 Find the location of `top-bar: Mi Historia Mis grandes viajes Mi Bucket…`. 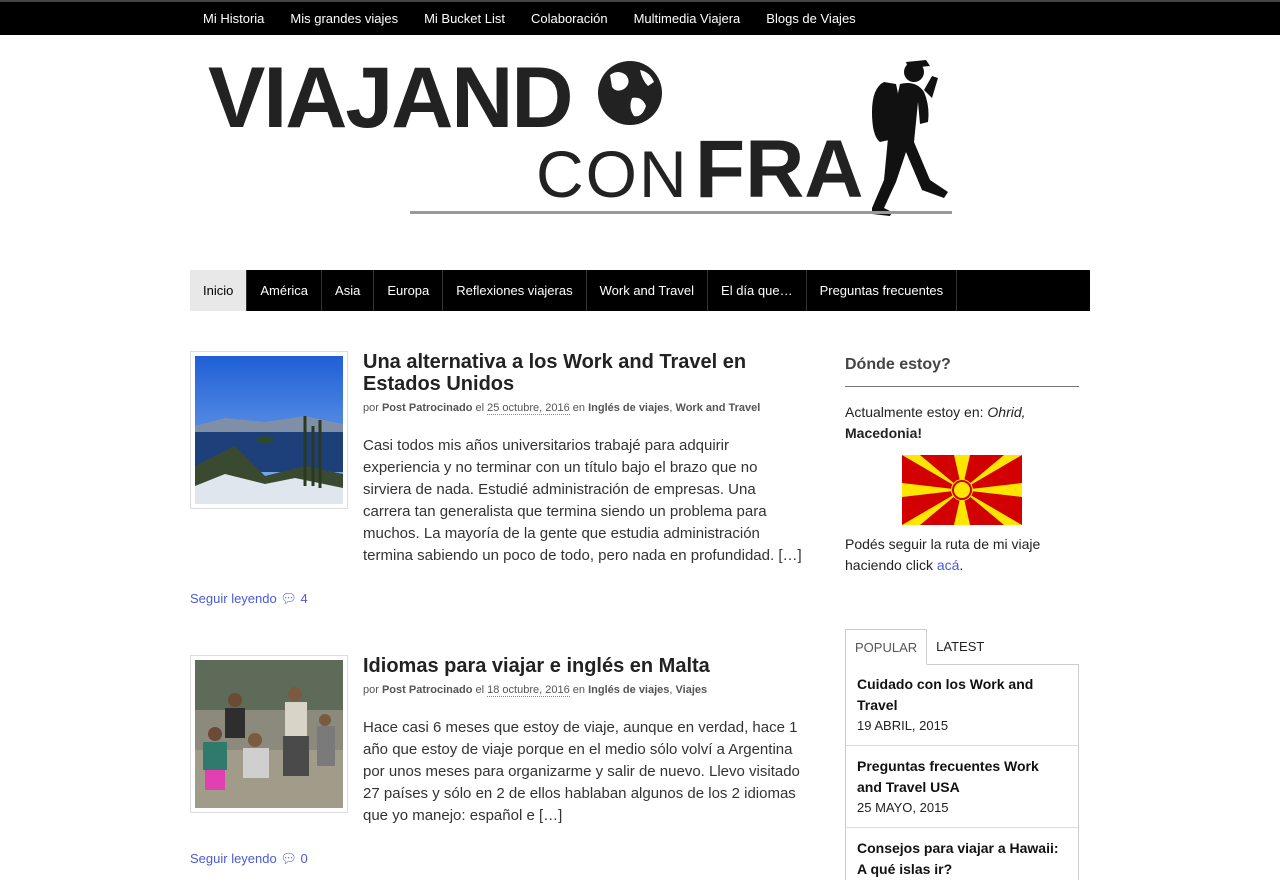

top-bar: Mi Historia Mis grandes viajes Mi Bucket… is located at coordinates (640, 17).